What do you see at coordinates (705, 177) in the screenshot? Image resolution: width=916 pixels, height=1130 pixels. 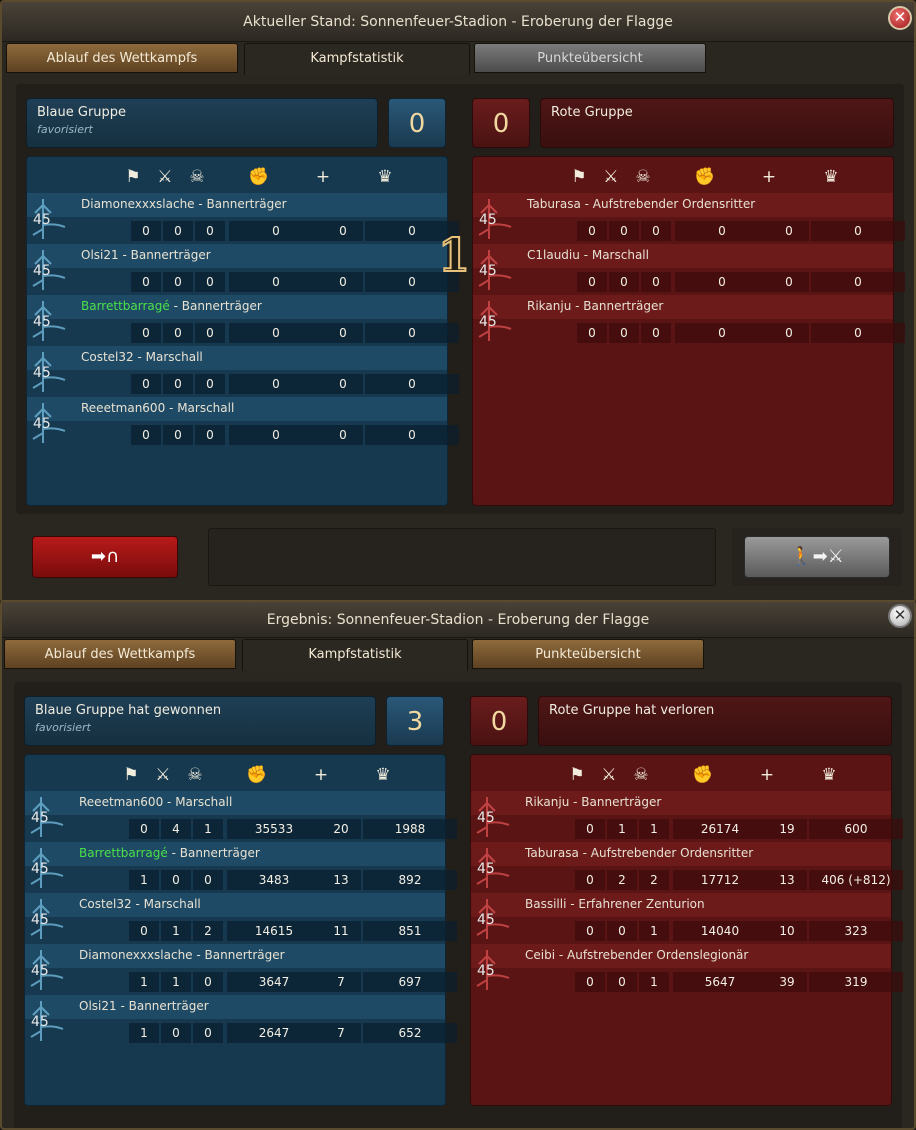 I see `fist-icon: ✊` at bounding box center [705, 177].